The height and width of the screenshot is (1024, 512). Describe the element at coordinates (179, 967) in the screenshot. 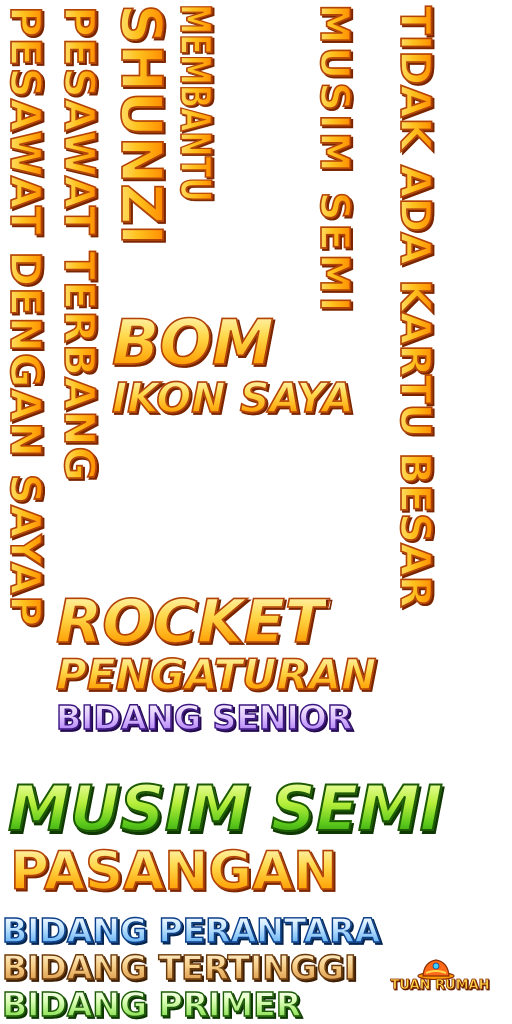

I see `label-bidang-tertinggi: BIDANG TERTINGGI` at that location.